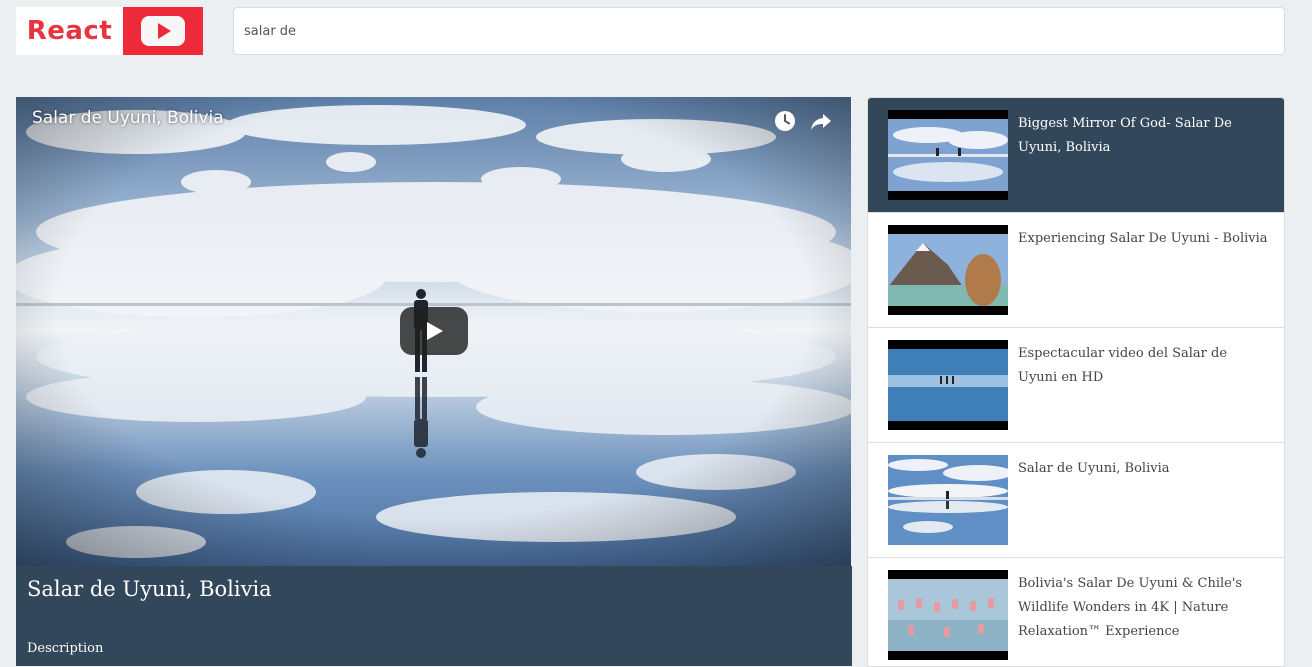 Image resolution: width=1312 pixels, height=667 pixels. Describe the element at coordinates (149, 589) in the screenshot. I see `video-title: Salar de Uyuni, Bolivia` at that location.